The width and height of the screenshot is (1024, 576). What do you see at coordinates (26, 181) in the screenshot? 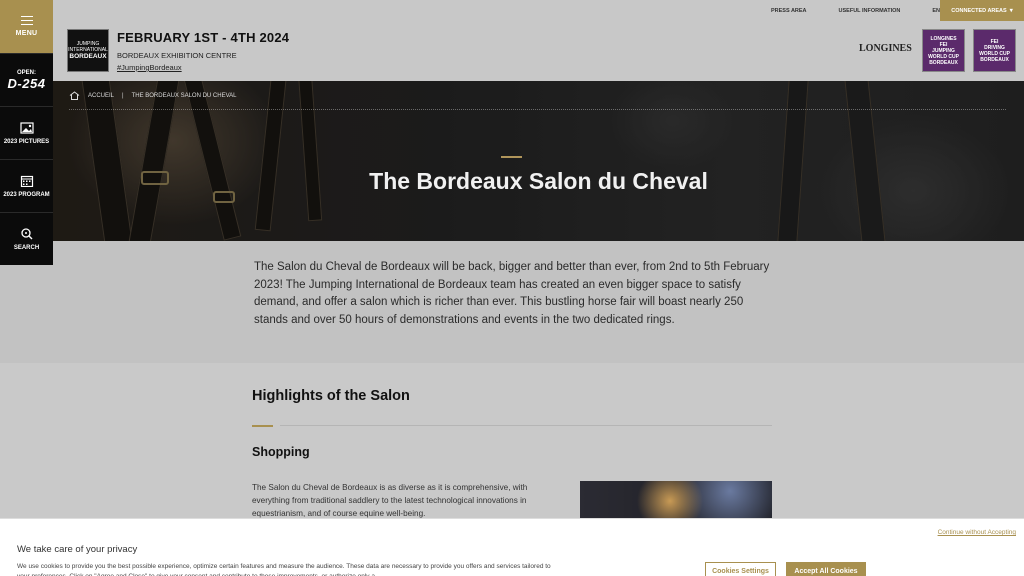
I see `calendar-icon` at bounding box center [26, 181].